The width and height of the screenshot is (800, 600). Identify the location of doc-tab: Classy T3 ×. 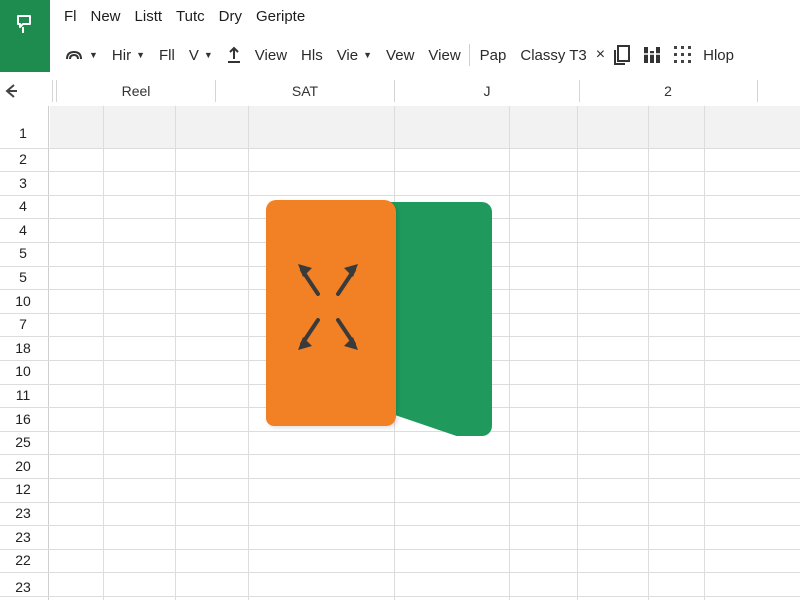
(562, 55).